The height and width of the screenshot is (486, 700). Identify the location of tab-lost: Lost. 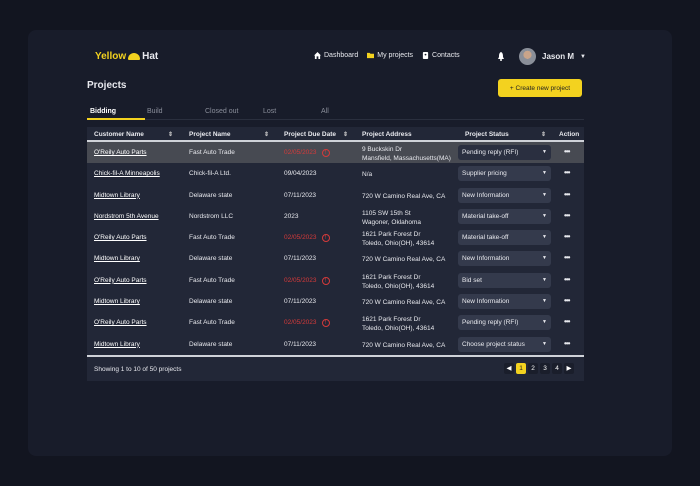
(269, 111).